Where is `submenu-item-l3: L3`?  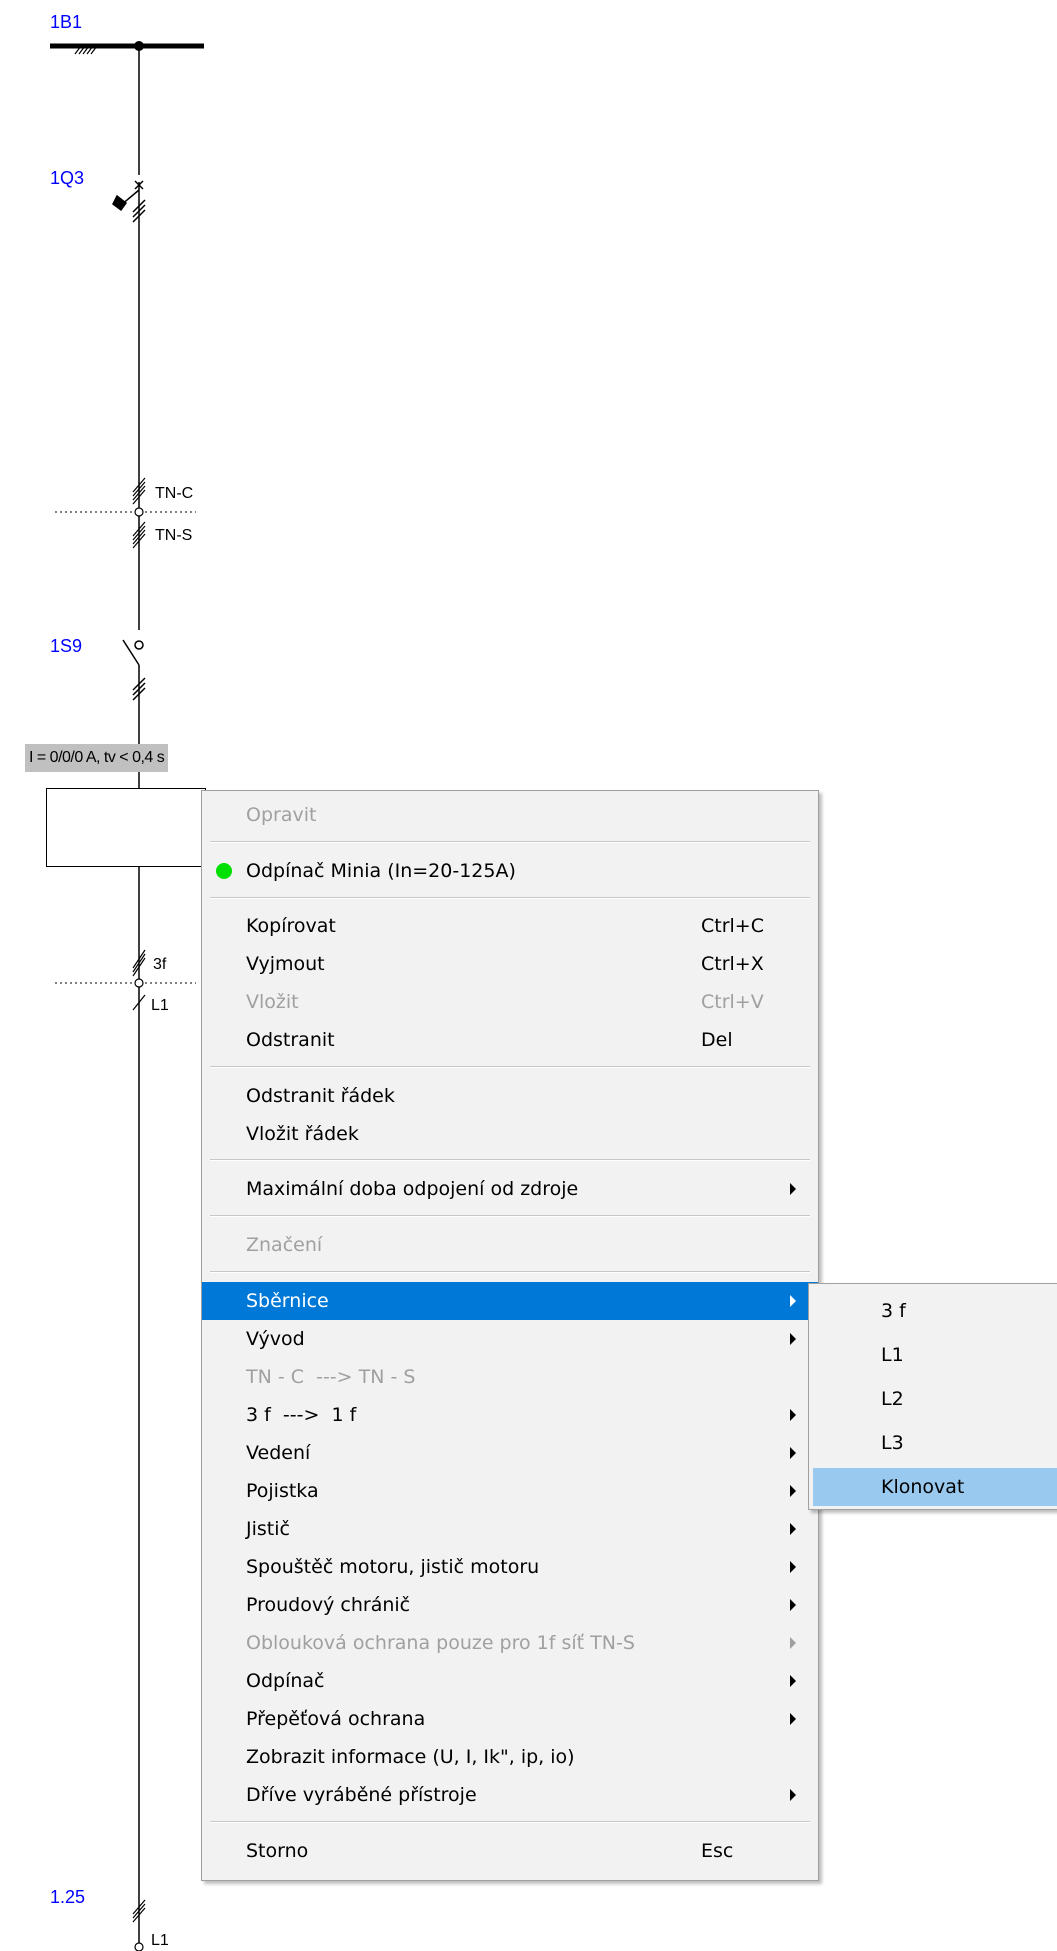
submenu-item-l3: L3 is located at coordinates (935, 1443).